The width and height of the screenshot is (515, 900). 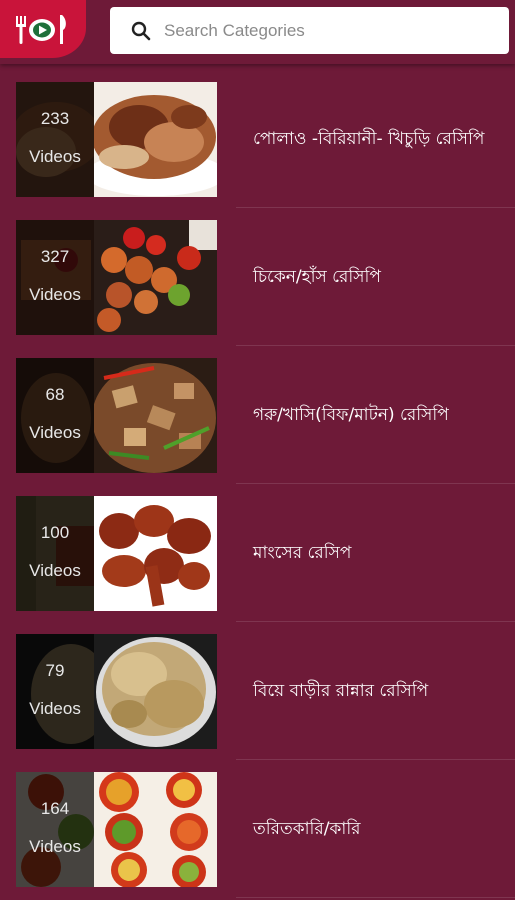 What do you see at coordinates (55, 256) in the screenshot?
I see `video-count: 327` at bounding box center [55, 256].